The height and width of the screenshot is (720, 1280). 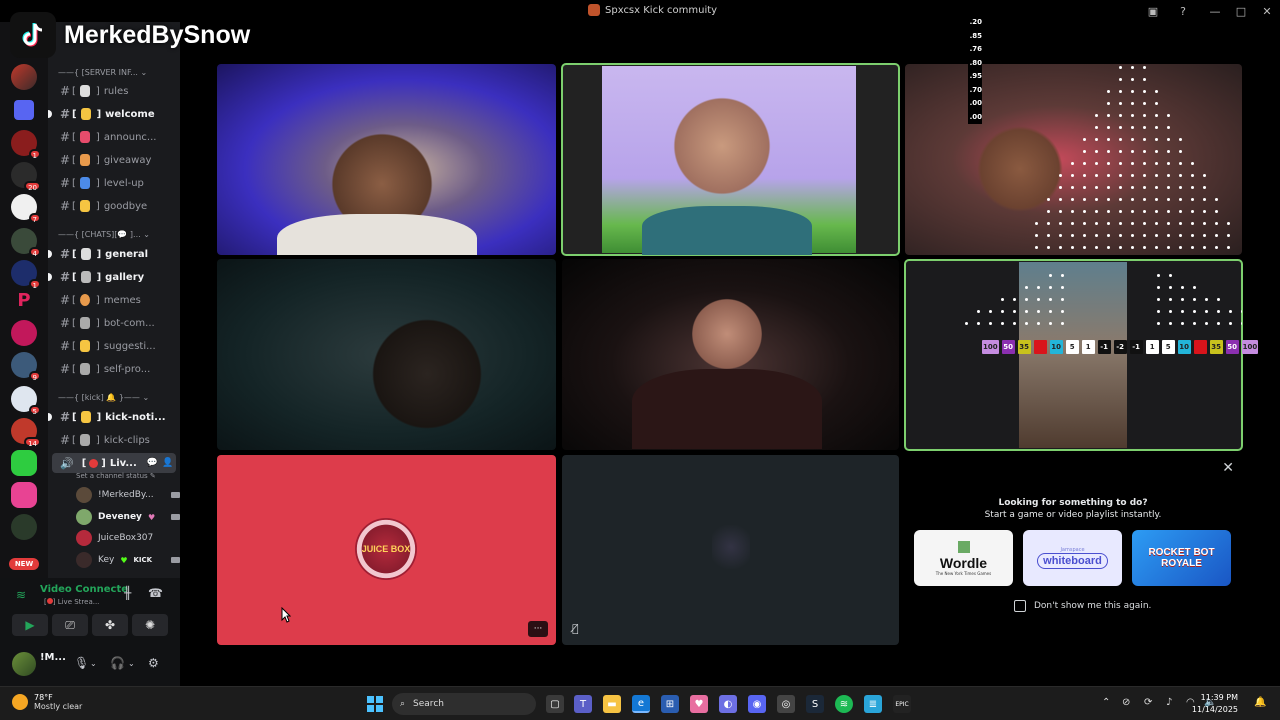 What do you see at coordinates (815, 704) in the screenshot?
I see `steam-icon: S` at bounding box center [815, 704].